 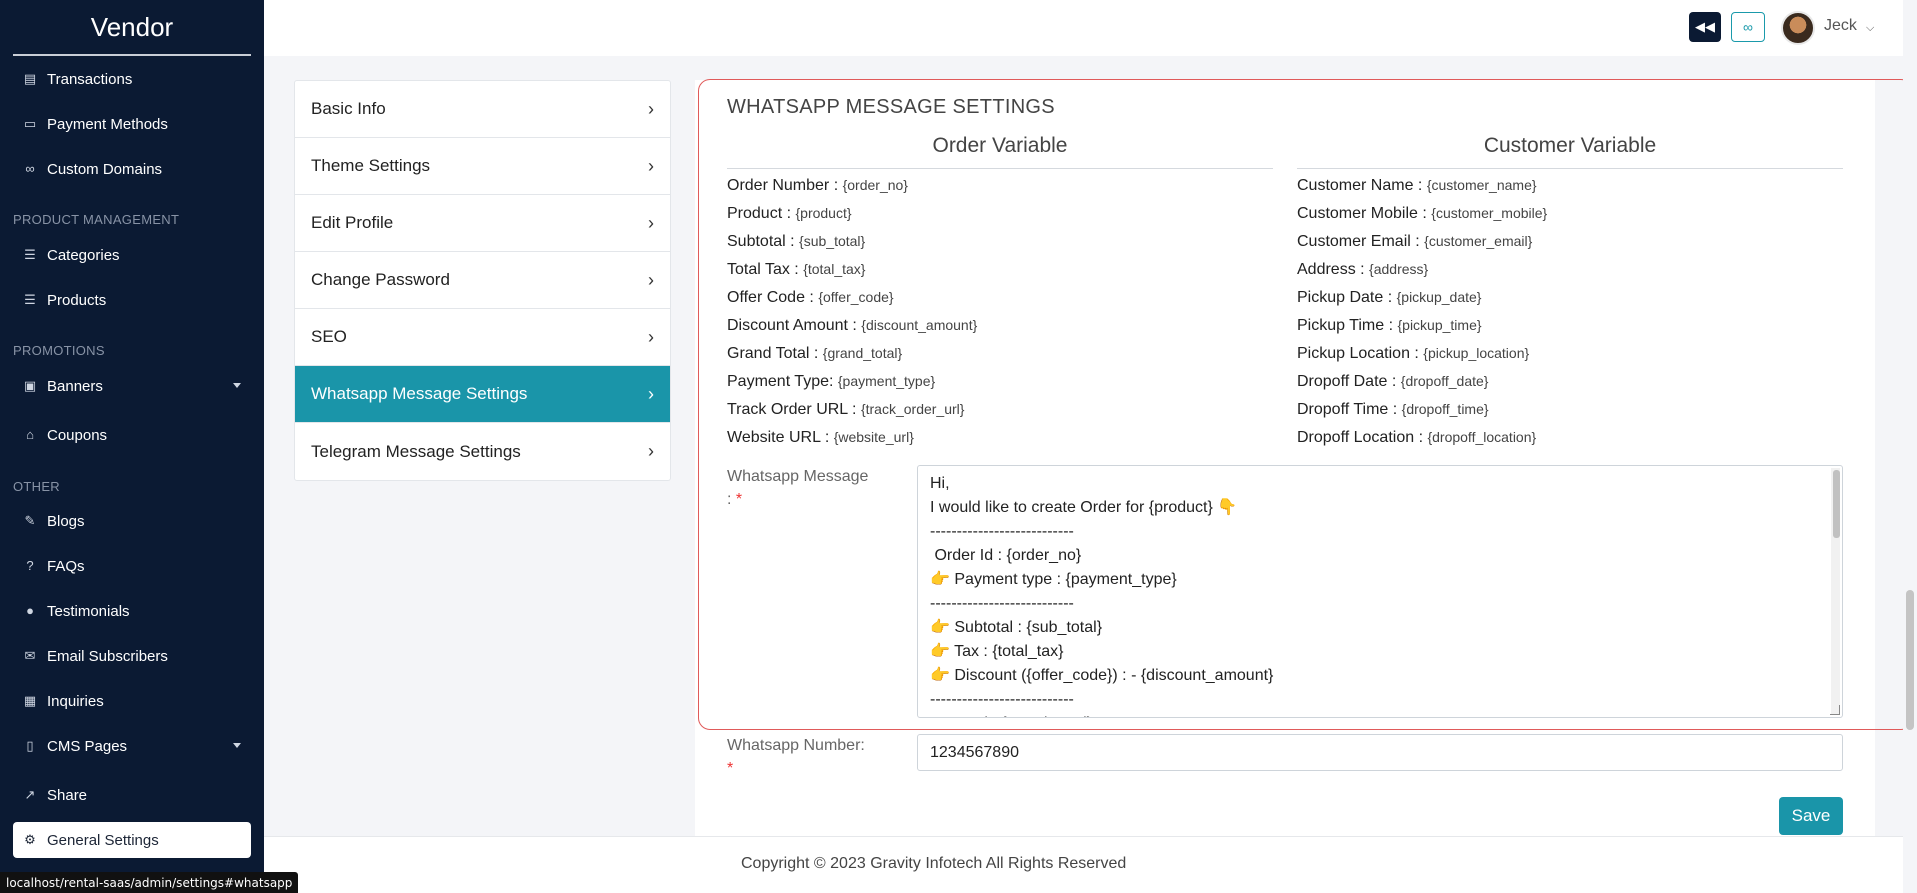 What do you see at coordinates (90, 79) in the screenshot?
I see `sidebar-item-label: Transactions` at bounding box center [90, 79].